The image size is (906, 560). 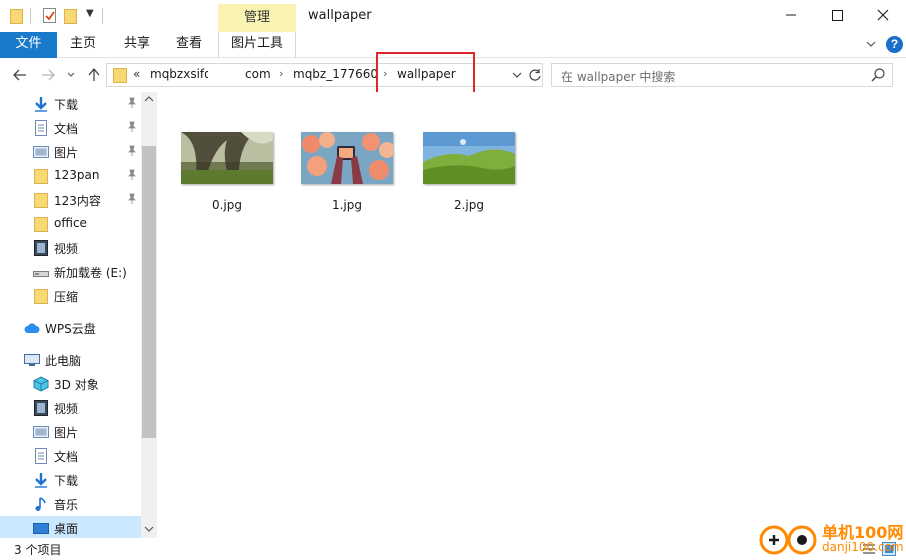 What do you see at coordinates (38, 550) in the screenshot?
I see `item-count: 3 个项目` at bounding box center [38, 550].